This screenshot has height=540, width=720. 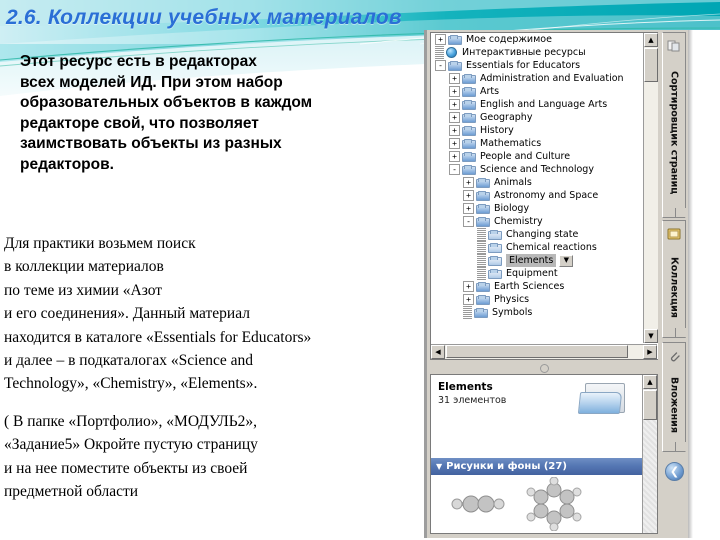 I want to click on tree-item-label: Administration and Evaluation, so click(x=552, y=78).